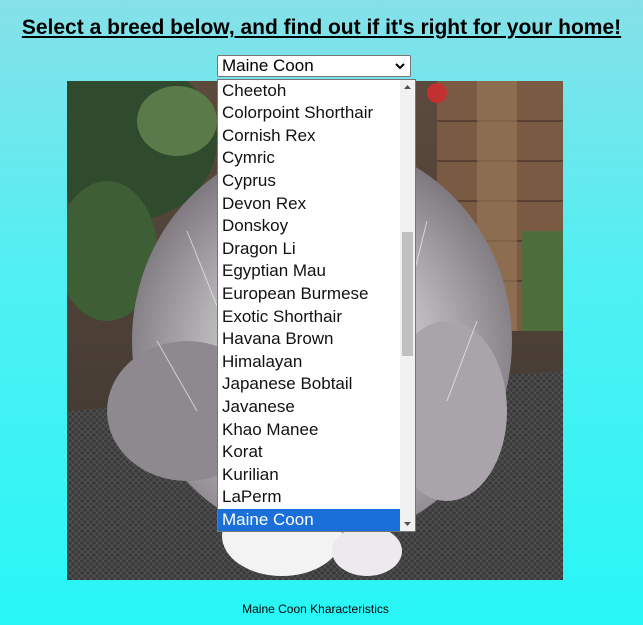 This screenshot has height=625, width=643. I want to click on dropdown-option: Cheetoh, so click(309, 91).